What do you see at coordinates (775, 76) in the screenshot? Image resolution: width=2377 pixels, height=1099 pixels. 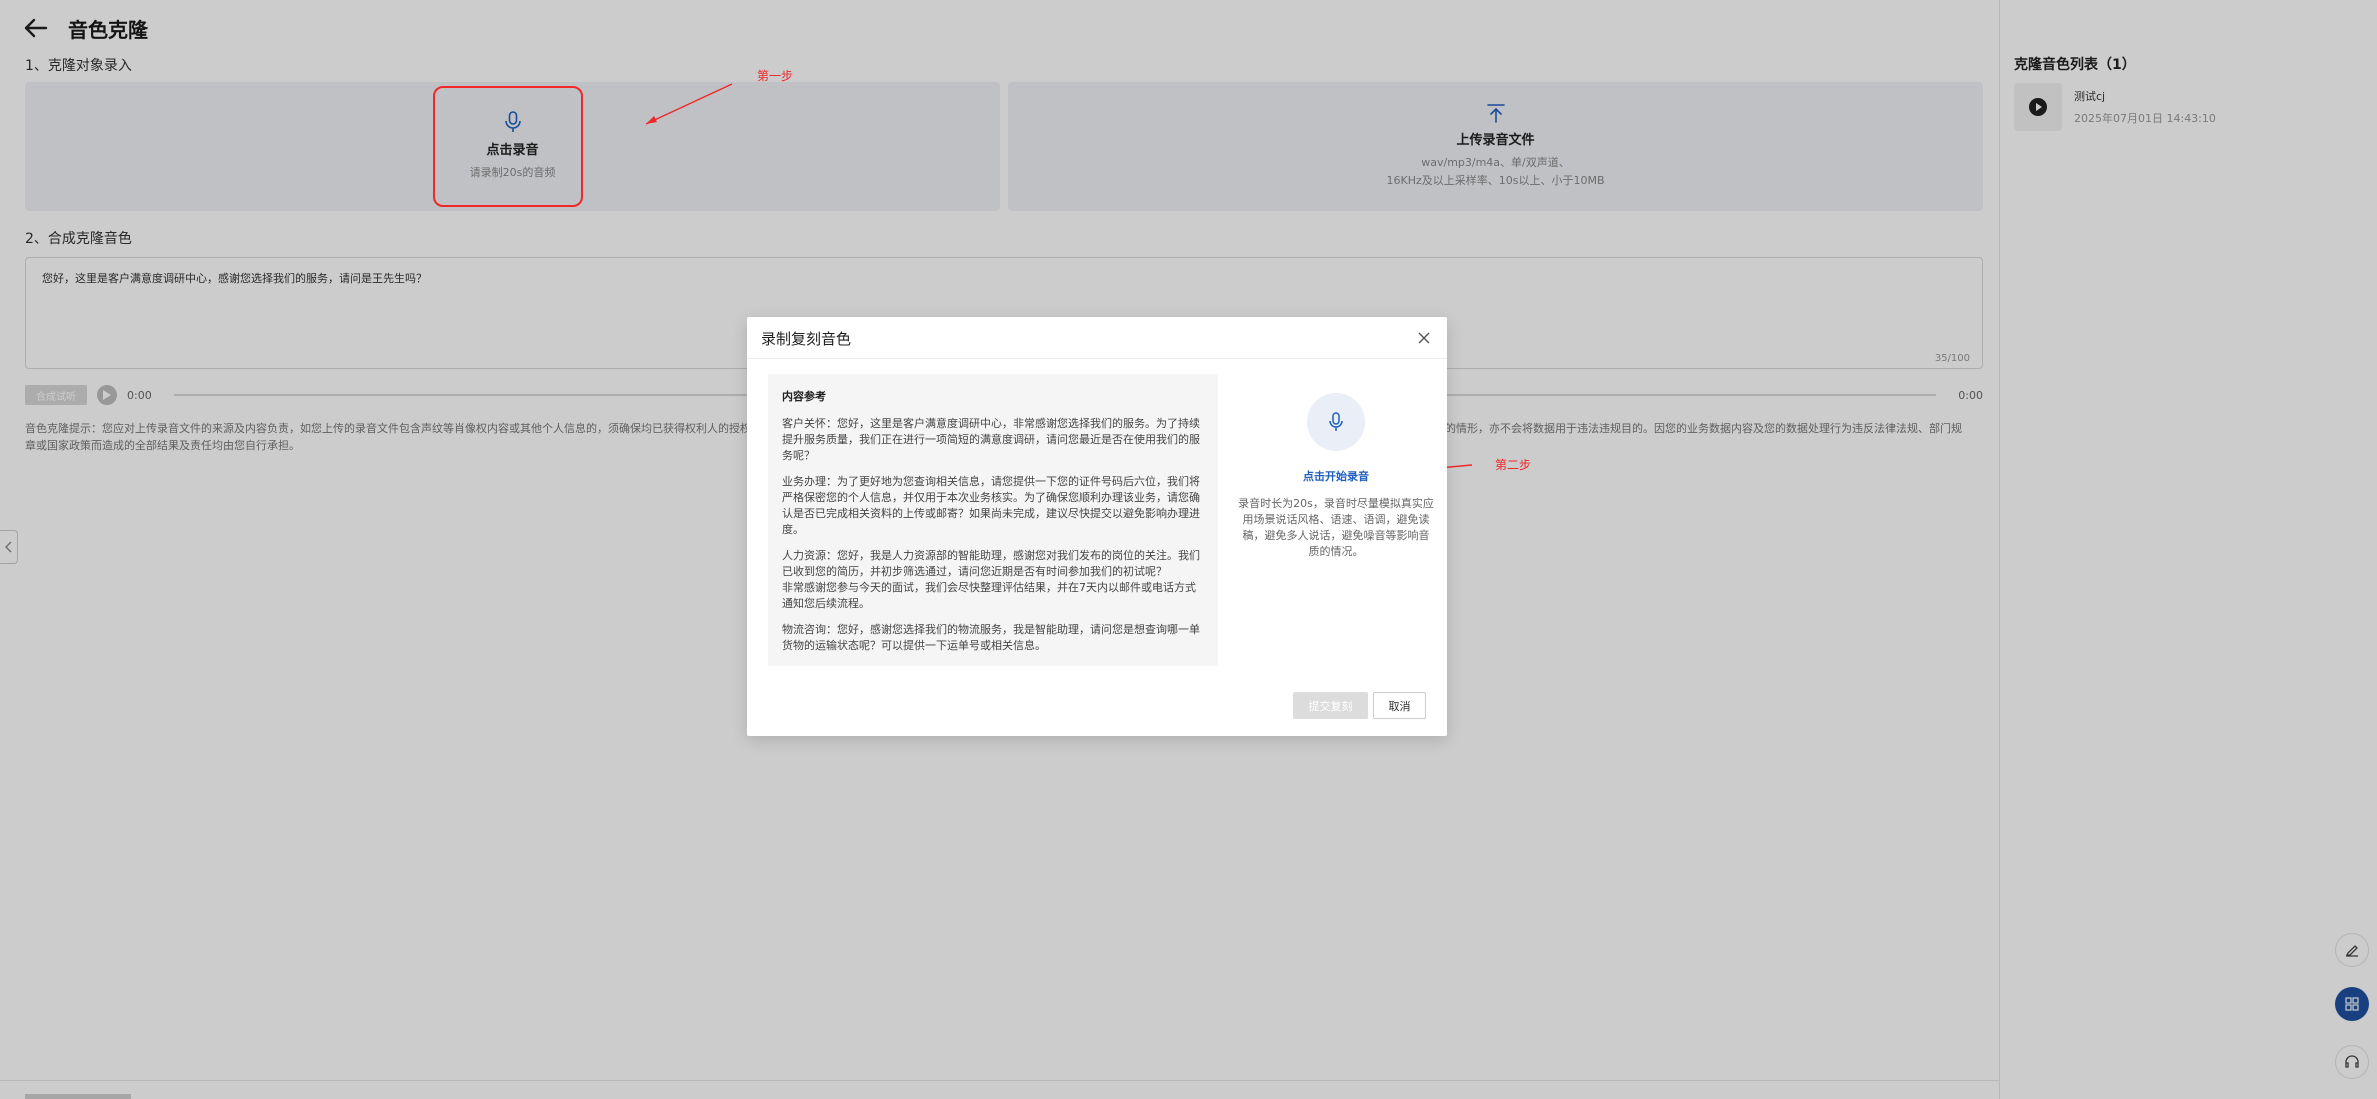 I see `step1-label: 第一步` at bounding box center [775, 76].